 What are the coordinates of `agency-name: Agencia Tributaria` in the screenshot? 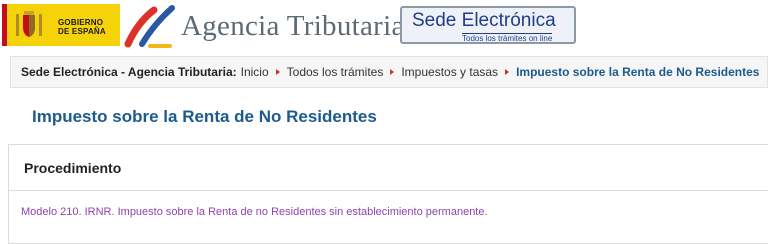 It's located at (293, 26).